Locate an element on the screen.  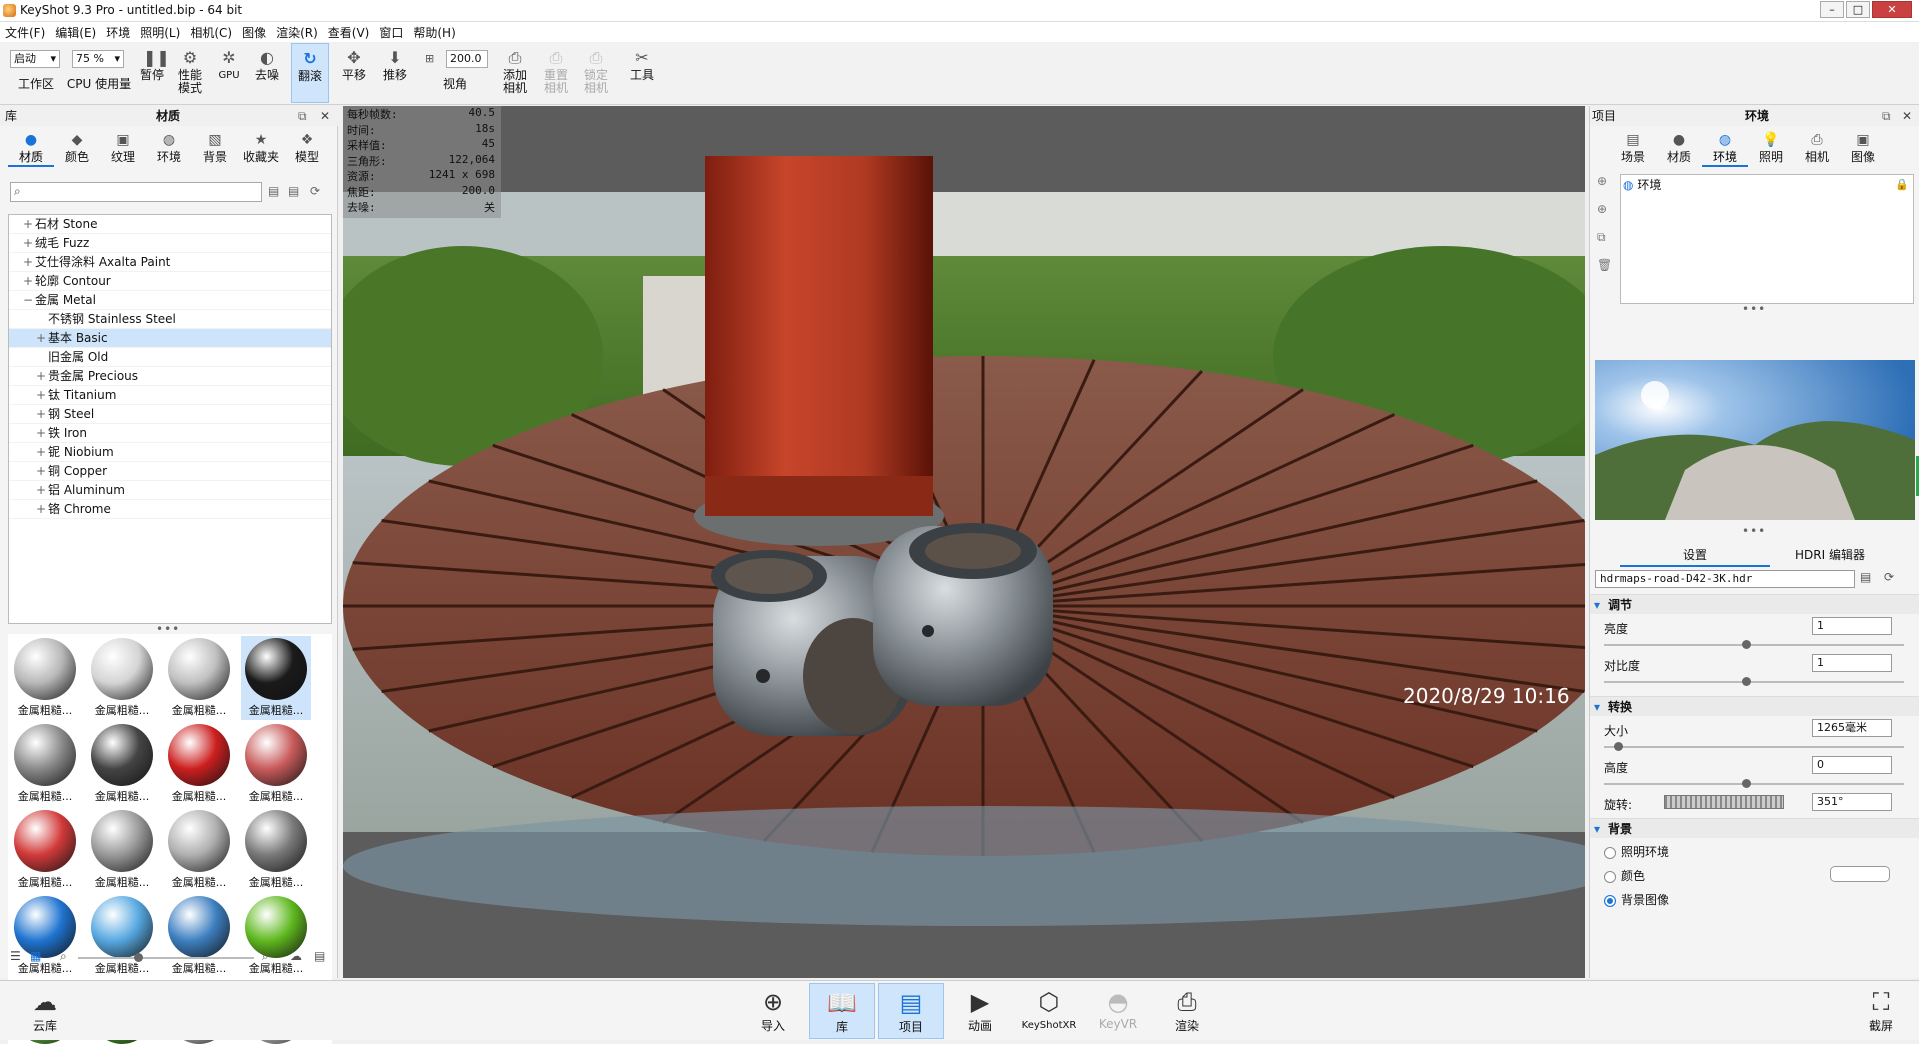
tree-item: 旧金属 Old is located at coordinates (170, 357).